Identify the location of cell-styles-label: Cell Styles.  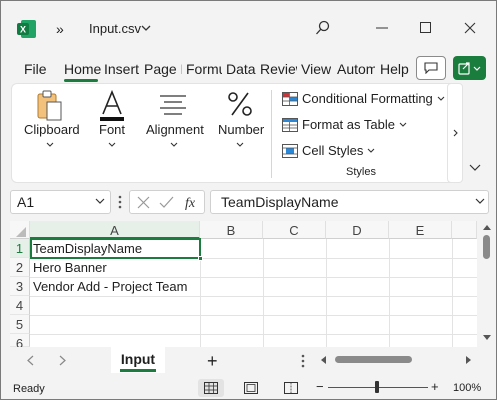
(333, 150).